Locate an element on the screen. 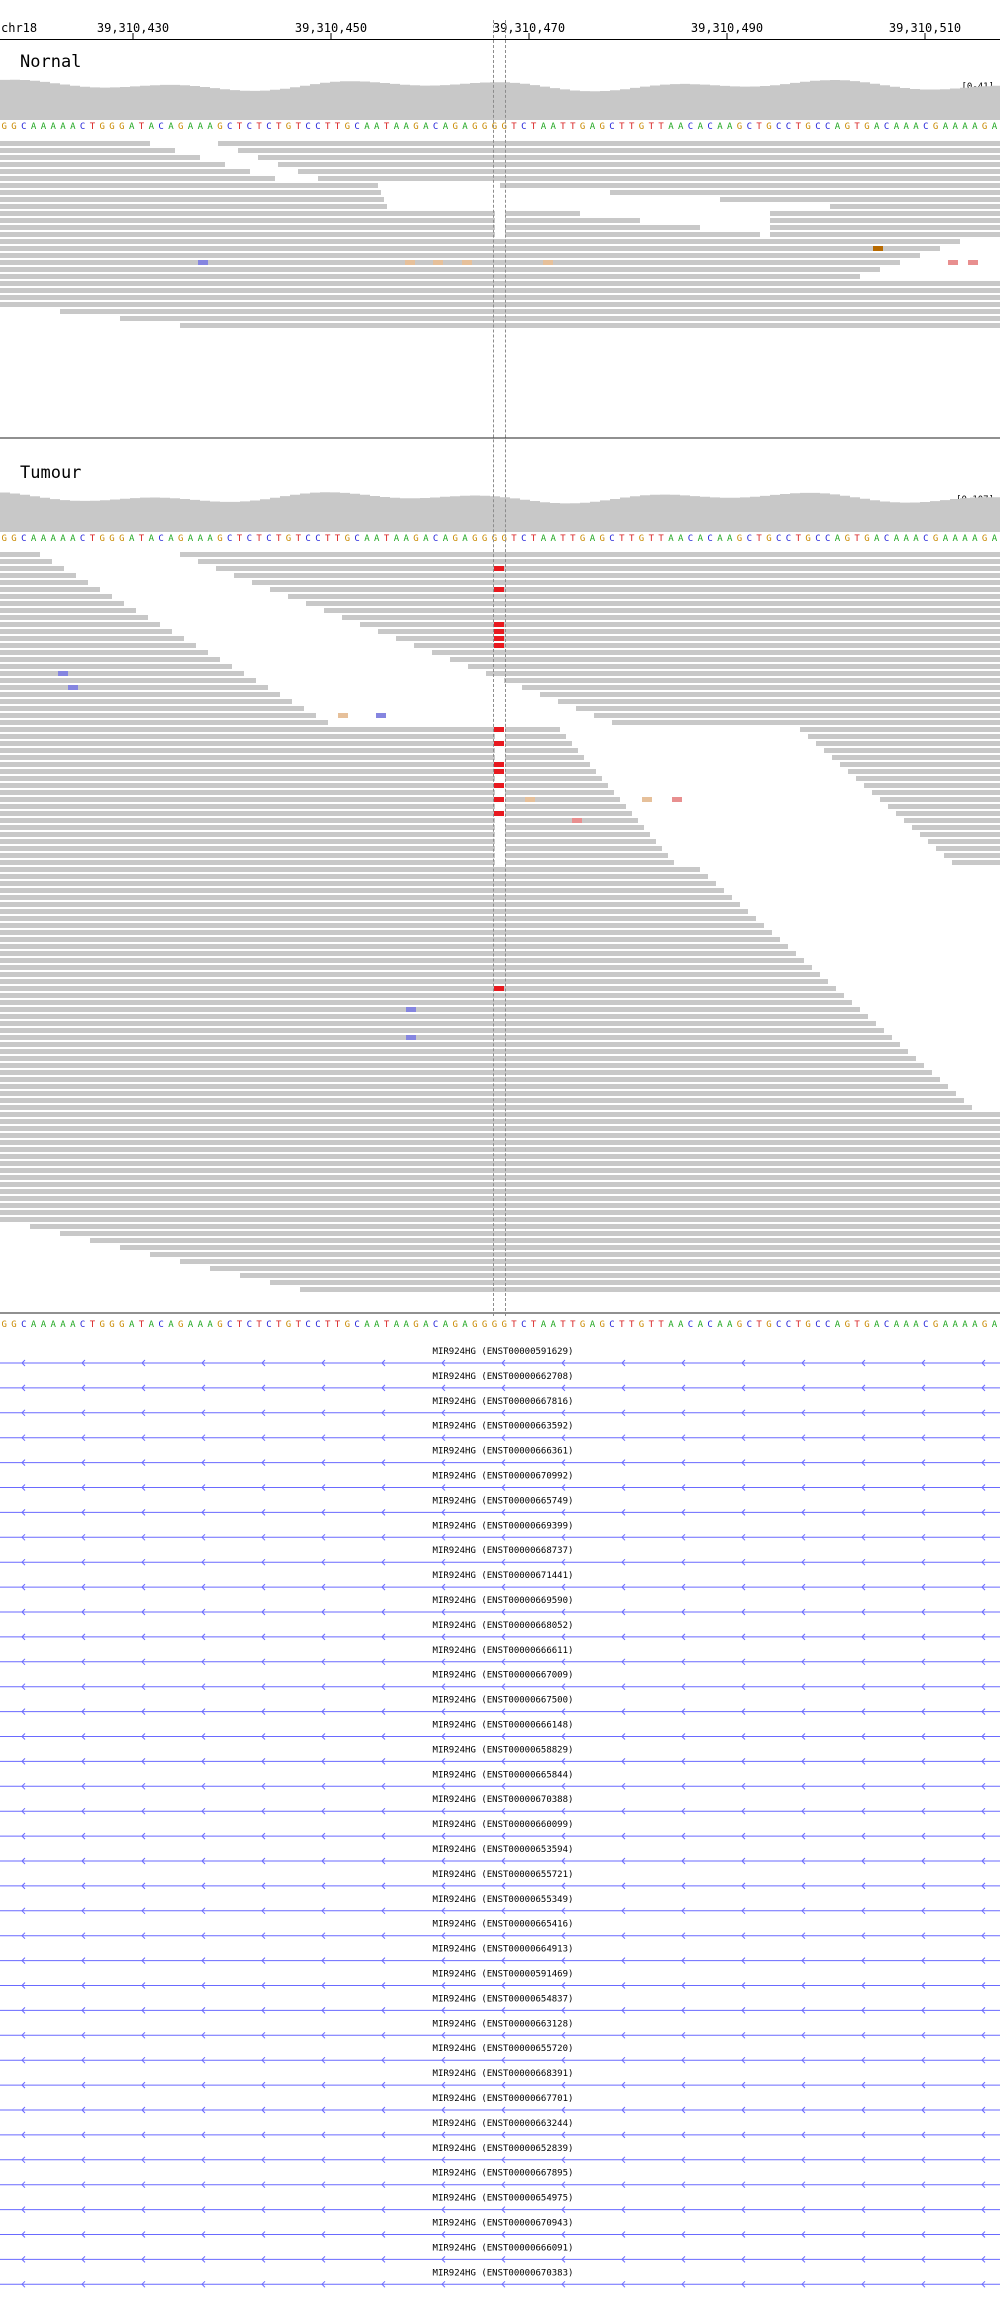 This screenshot has width=1000, height=2309. transcript-label: MIR924HG (ENST00000666091) is located at coordinates (503, 2248).